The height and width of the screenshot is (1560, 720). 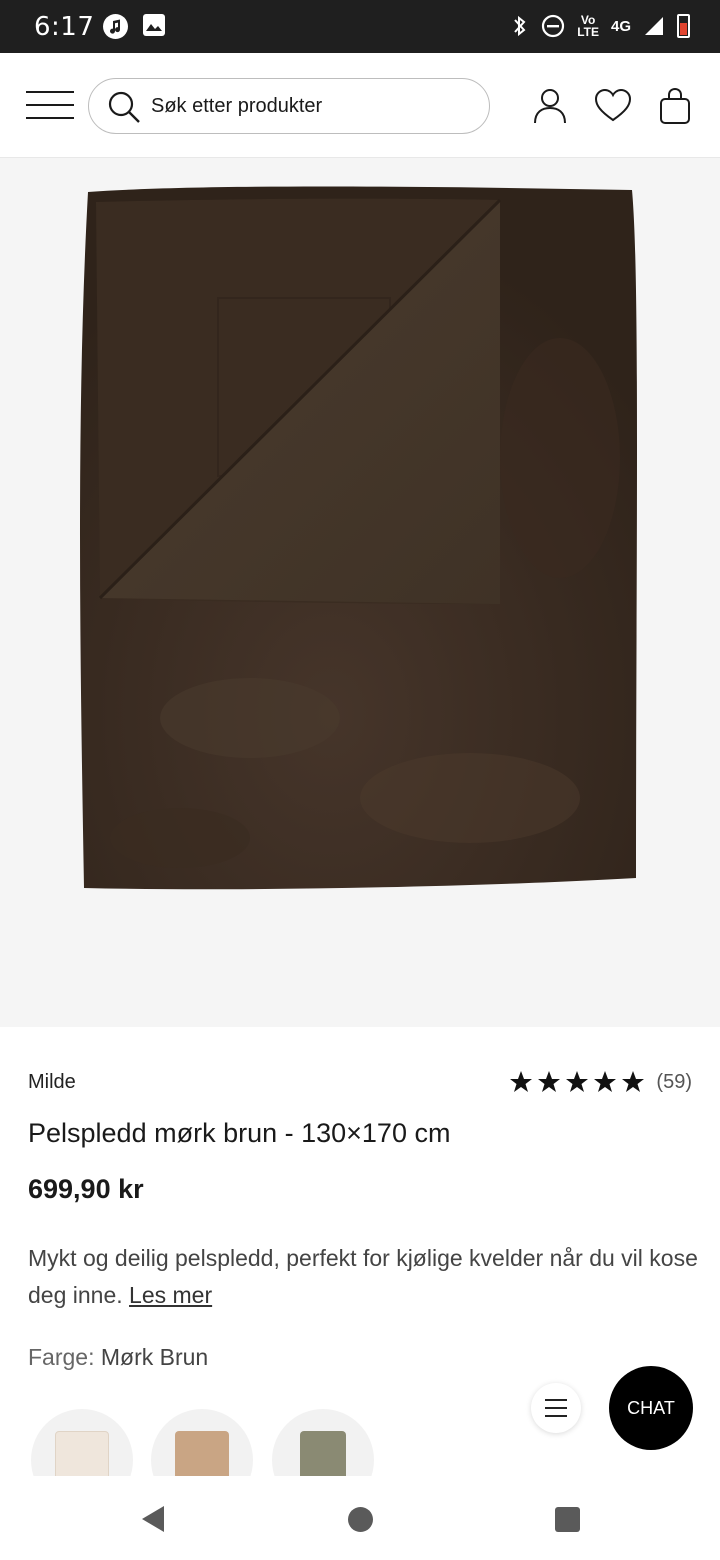 What do you see at coordinates (52, 1082) in the screenshot?
I see `product-brand: Milde` at bounding box center [52, 1082].